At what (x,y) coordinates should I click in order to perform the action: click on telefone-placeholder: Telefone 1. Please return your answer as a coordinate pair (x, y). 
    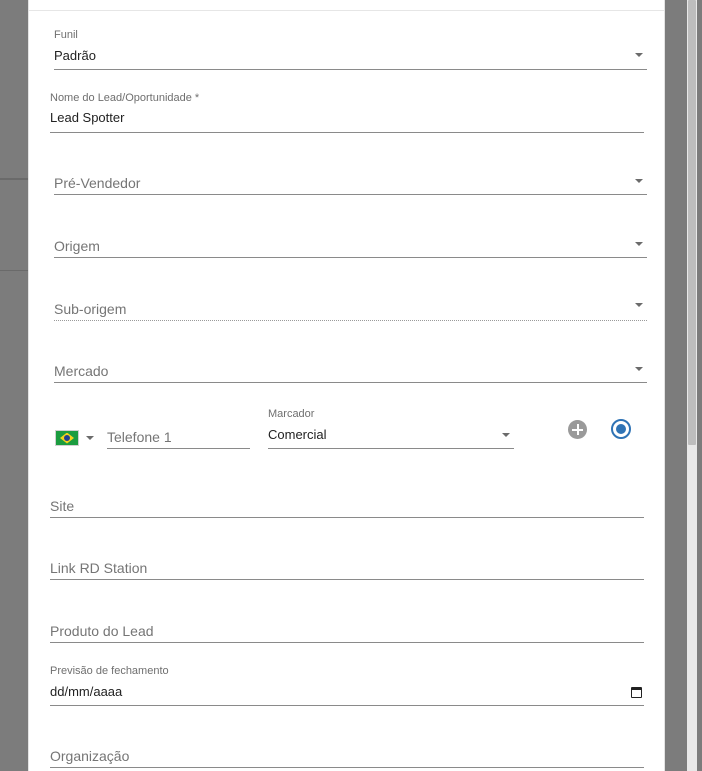
    Looking at the image, I should click on (139, 437).